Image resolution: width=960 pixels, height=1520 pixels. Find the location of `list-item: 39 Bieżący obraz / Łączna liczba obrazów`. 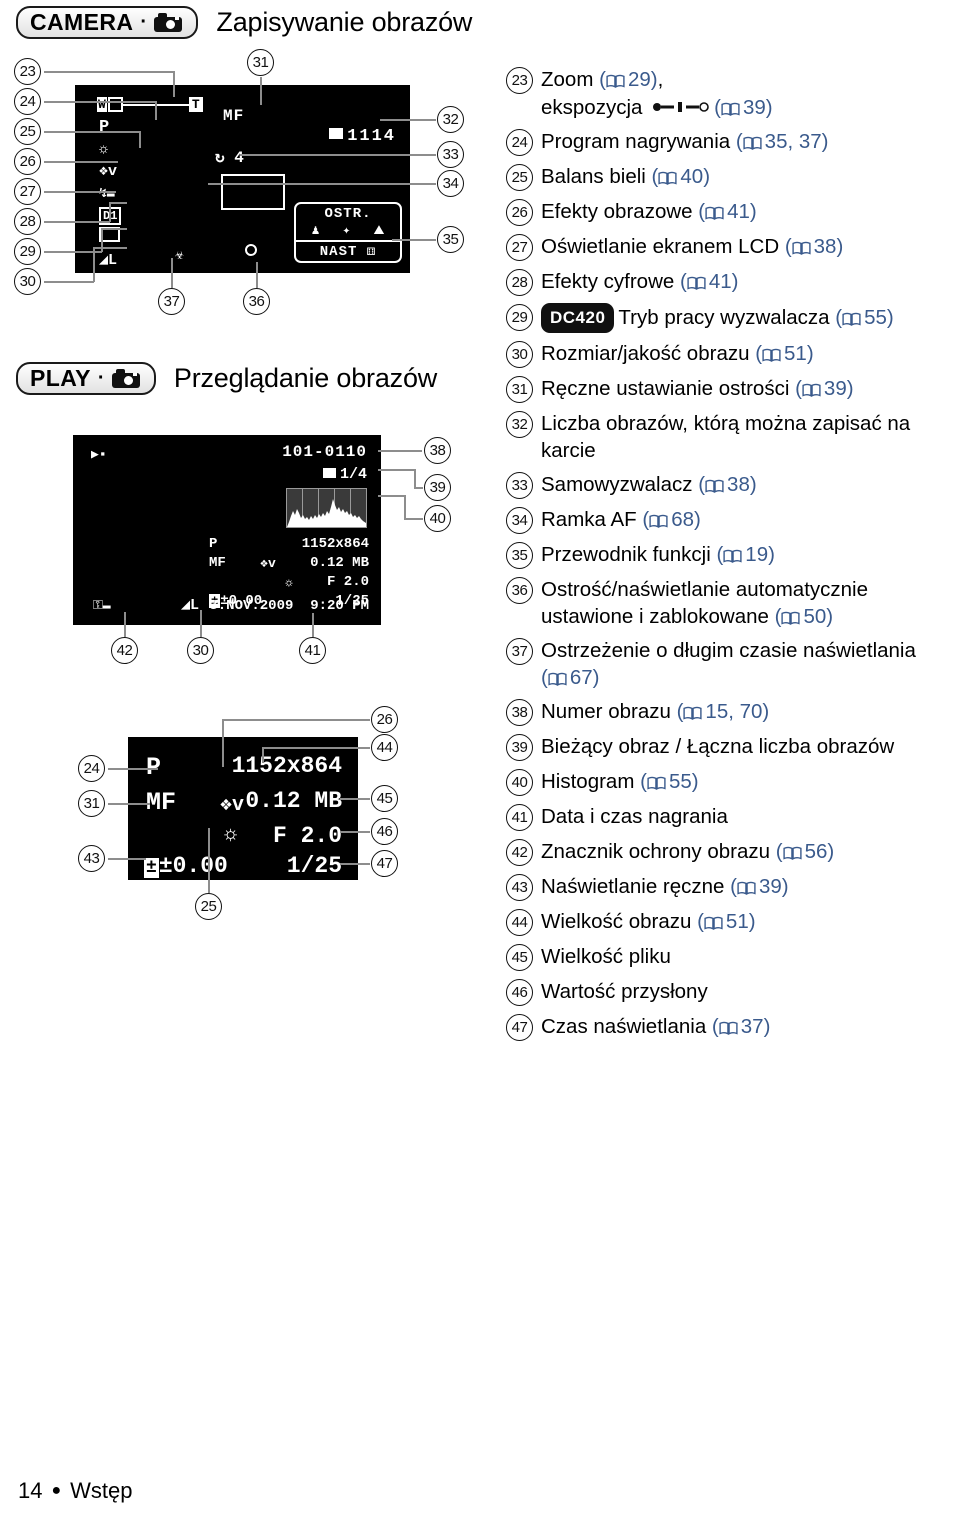

list-item: 39 Bieżący obraz / Łączna liczba obrazów is located at coordinates (731, 747).